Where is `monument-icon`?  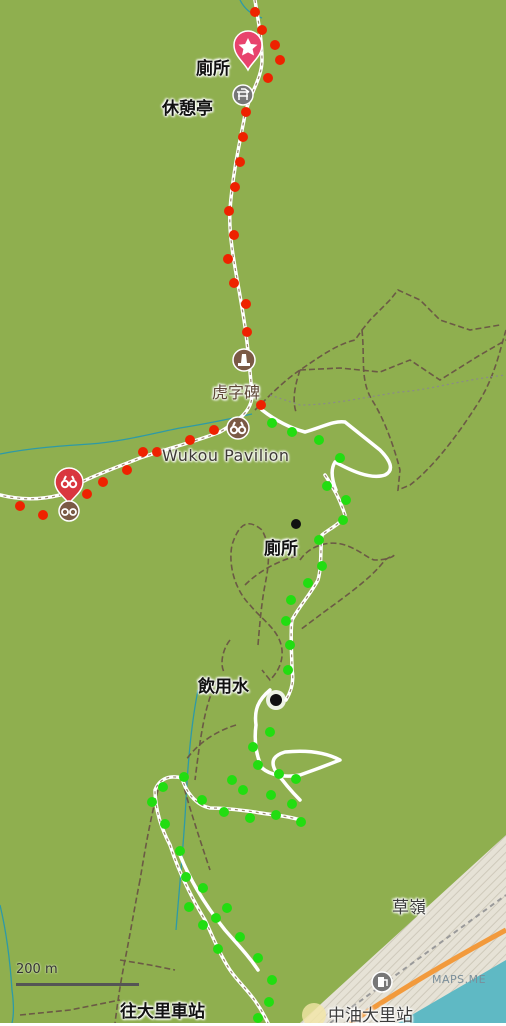
monument-icon is located at coordinates (244, 360).